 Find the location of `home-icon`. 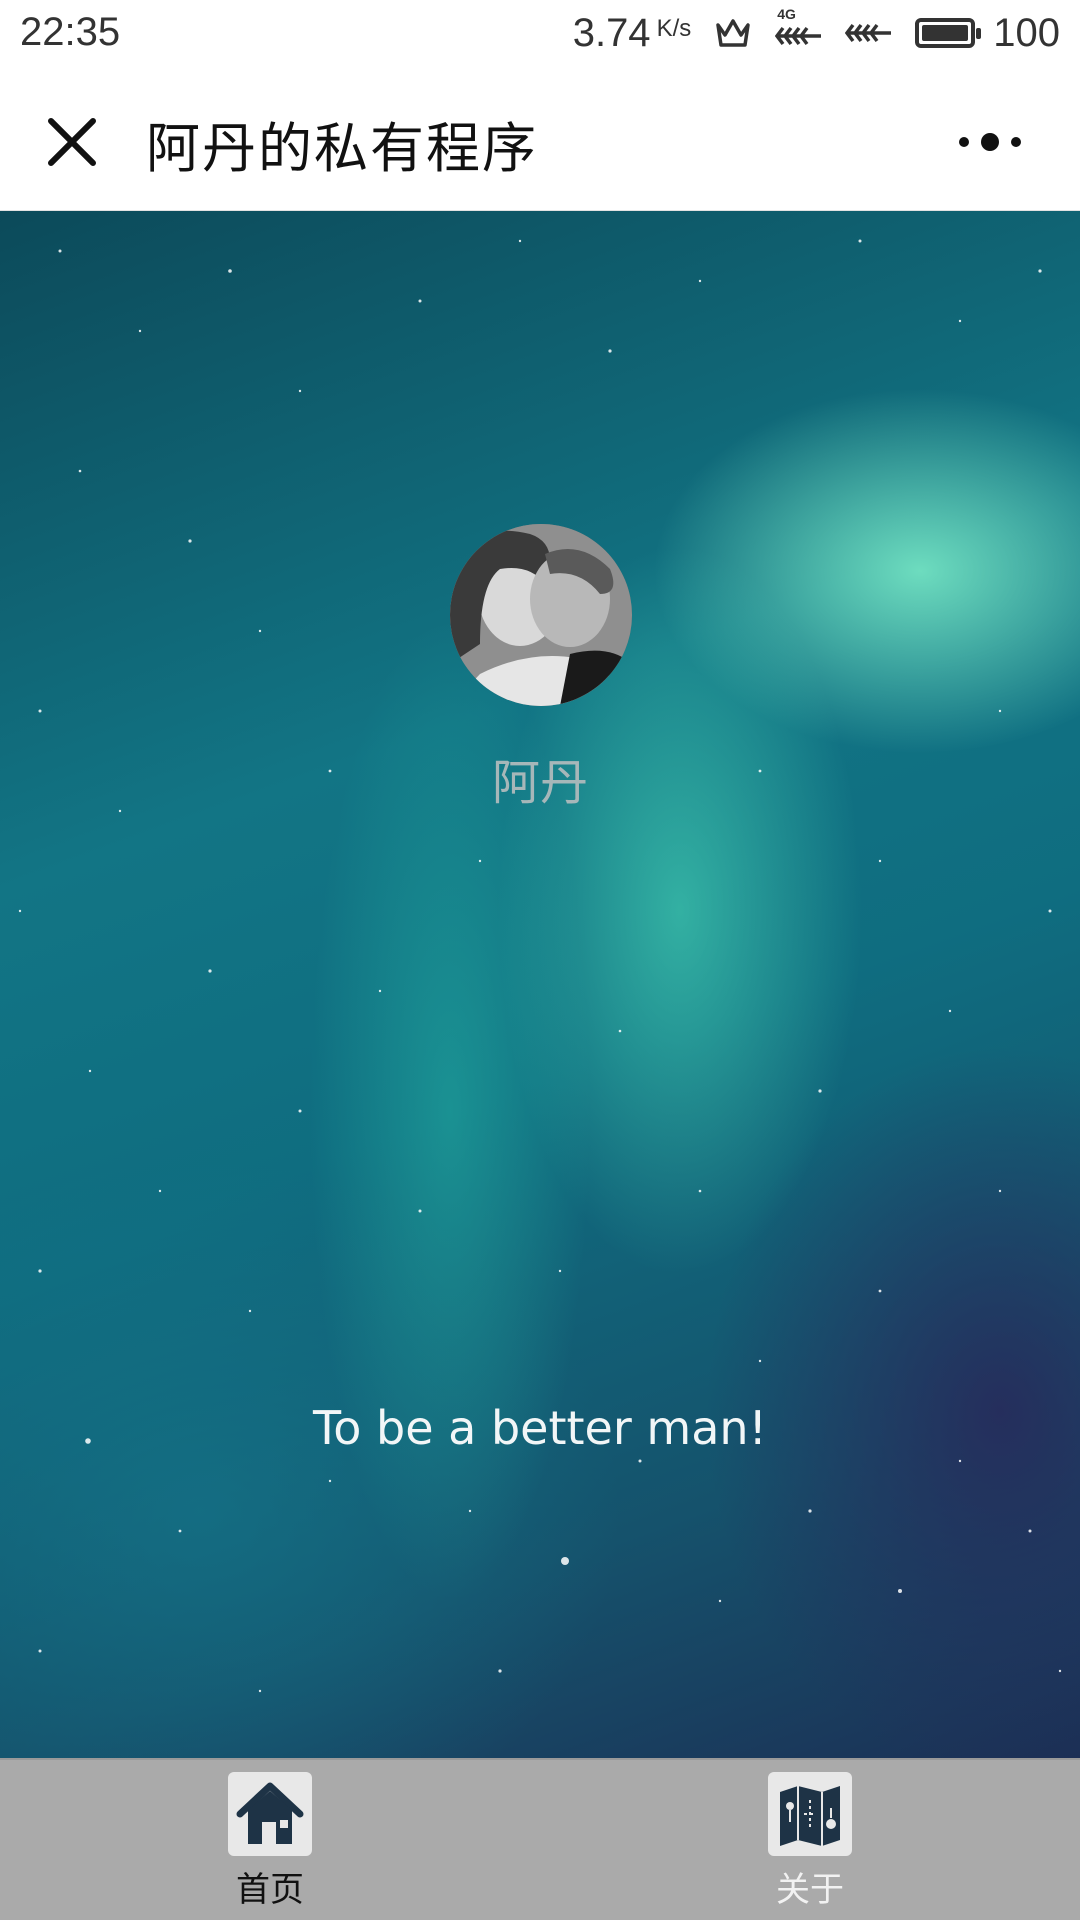

home-icon is located at coordinates (270, 1814).